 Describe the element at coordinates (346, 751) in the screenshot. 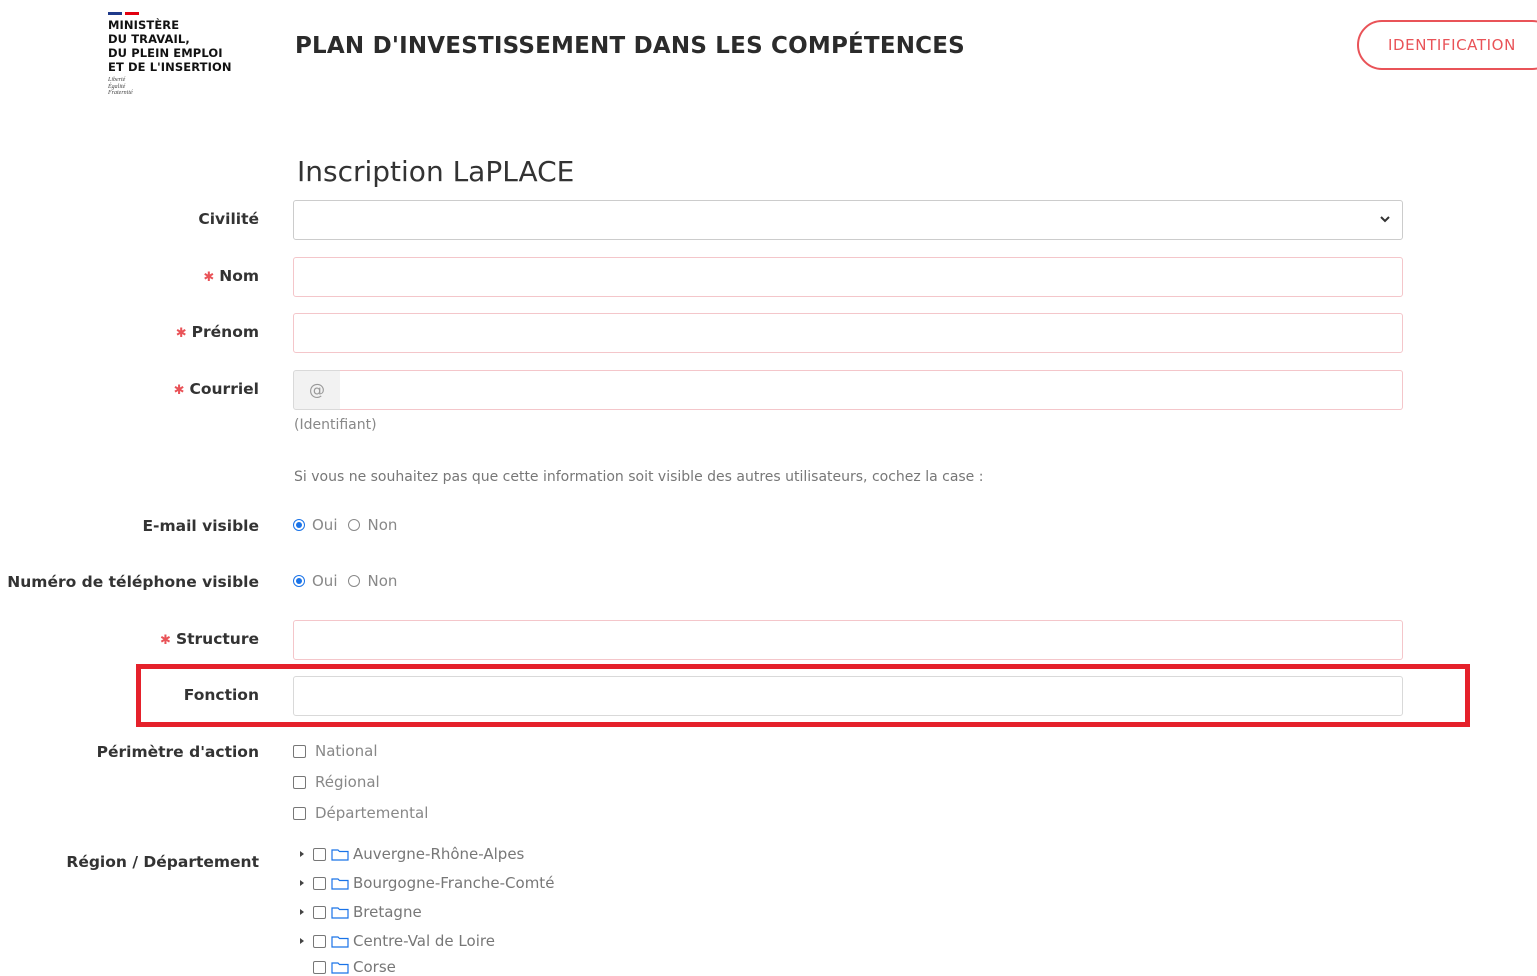

I see `national-label: National` at that location.